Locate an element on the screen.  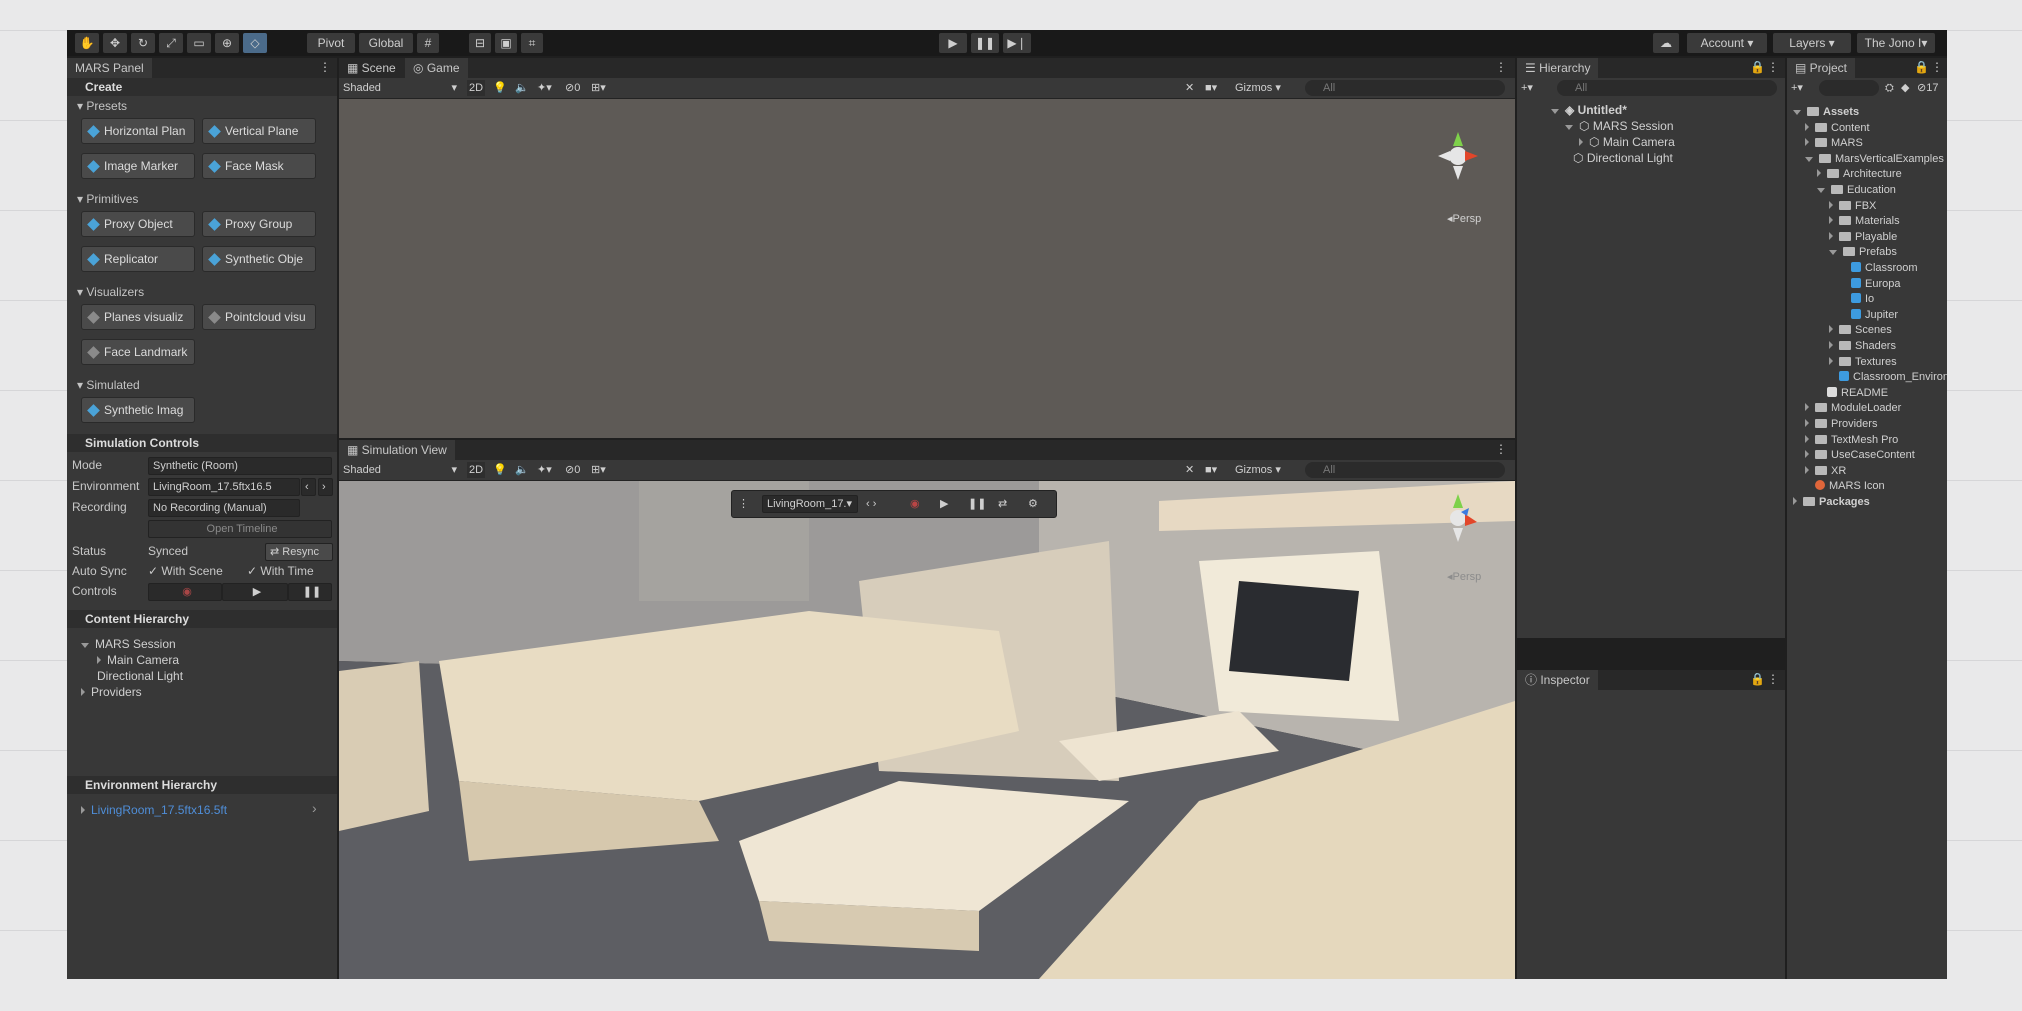
project-item: TextMesh Pro is located at coordinates (1851, 440).